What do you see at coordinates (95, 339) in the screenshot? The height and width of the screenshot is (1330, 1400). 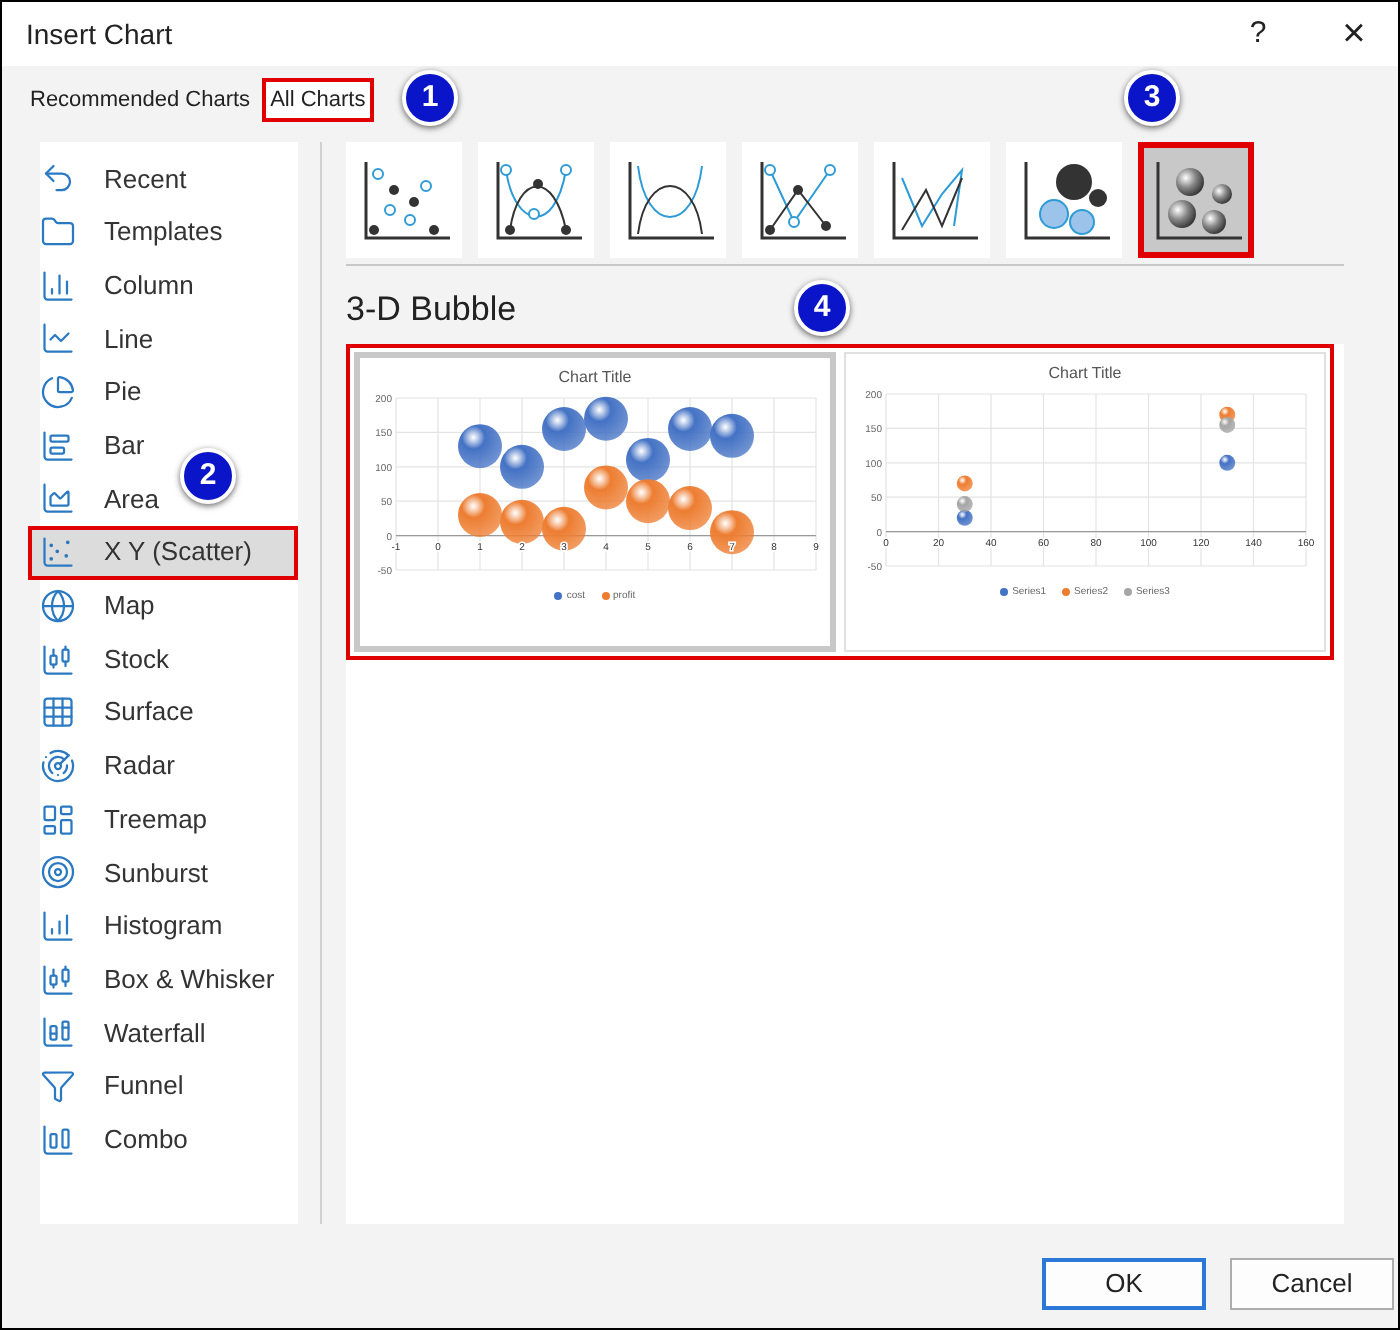 I see `chart-type-item: Line` at bounding box center [95, 339].